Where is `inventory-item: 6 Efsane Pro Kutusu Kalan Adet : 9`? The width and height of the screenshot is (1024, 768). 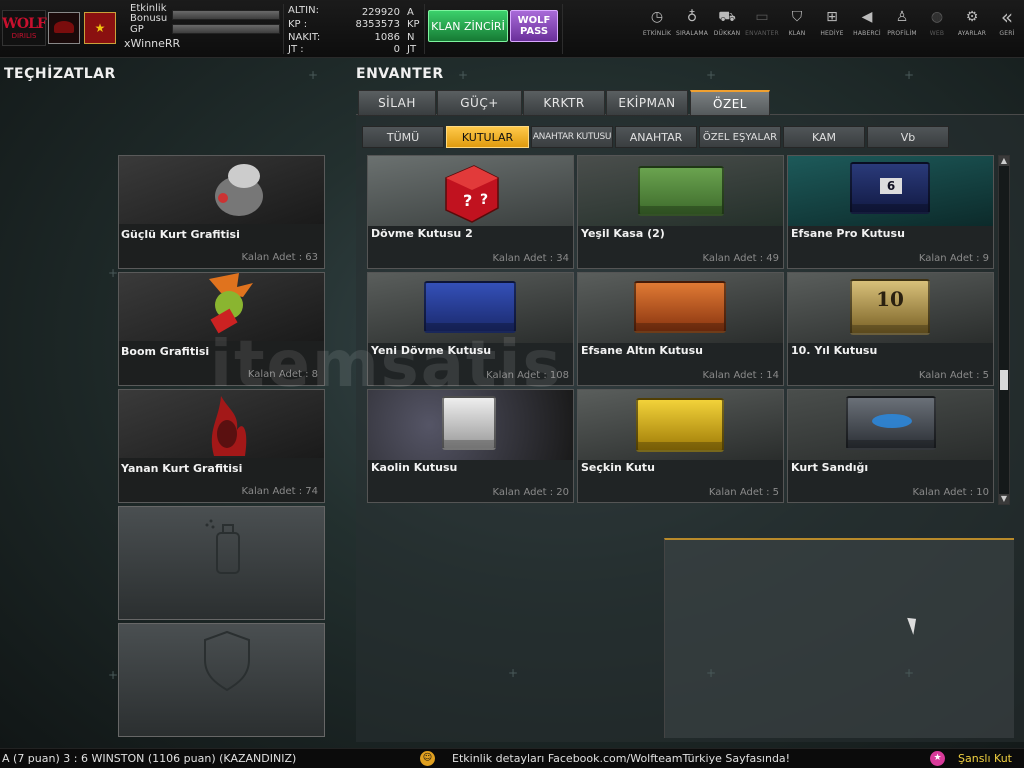 inventory-item: 6 Efsane Pro Kutusu Kalan Adet : 9 is located at coordinates (890, 212).